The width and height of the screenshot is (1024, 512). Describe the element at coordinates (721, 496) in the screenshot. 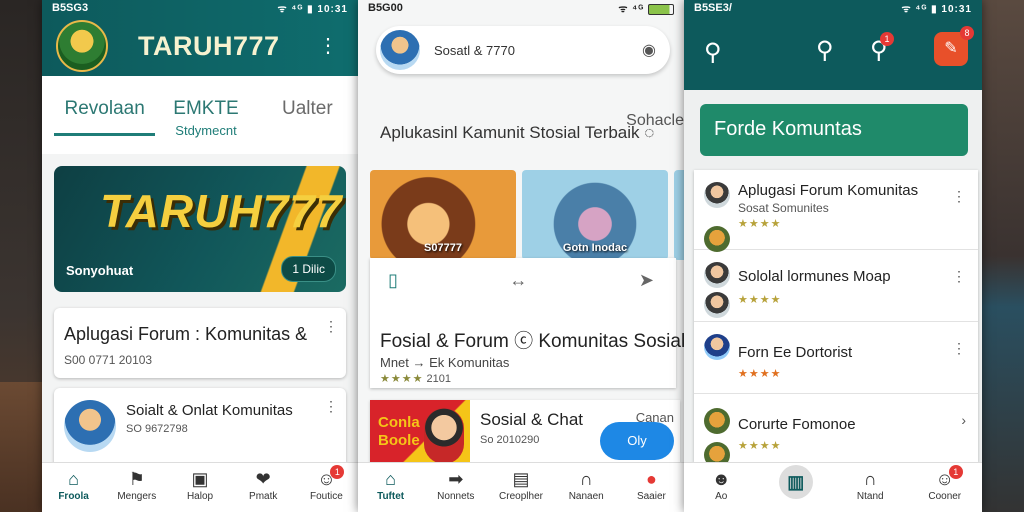

I see `nav-label: Ao` at that location.